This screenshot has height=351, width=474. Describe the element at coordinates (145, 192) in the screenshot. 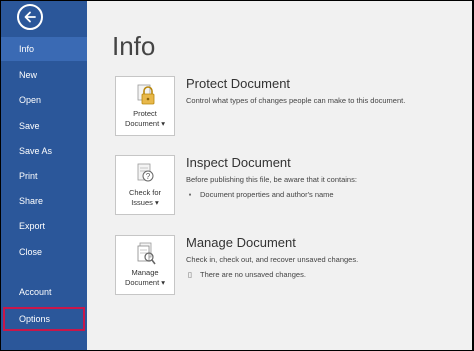

I see `tile-label-line1: Check for` at that location.